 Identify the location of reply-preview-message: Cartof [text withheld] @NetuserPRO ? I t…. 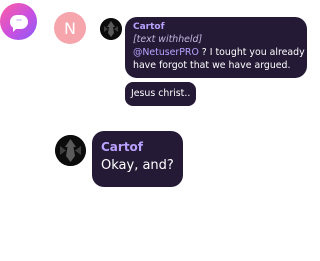
(216, 47).